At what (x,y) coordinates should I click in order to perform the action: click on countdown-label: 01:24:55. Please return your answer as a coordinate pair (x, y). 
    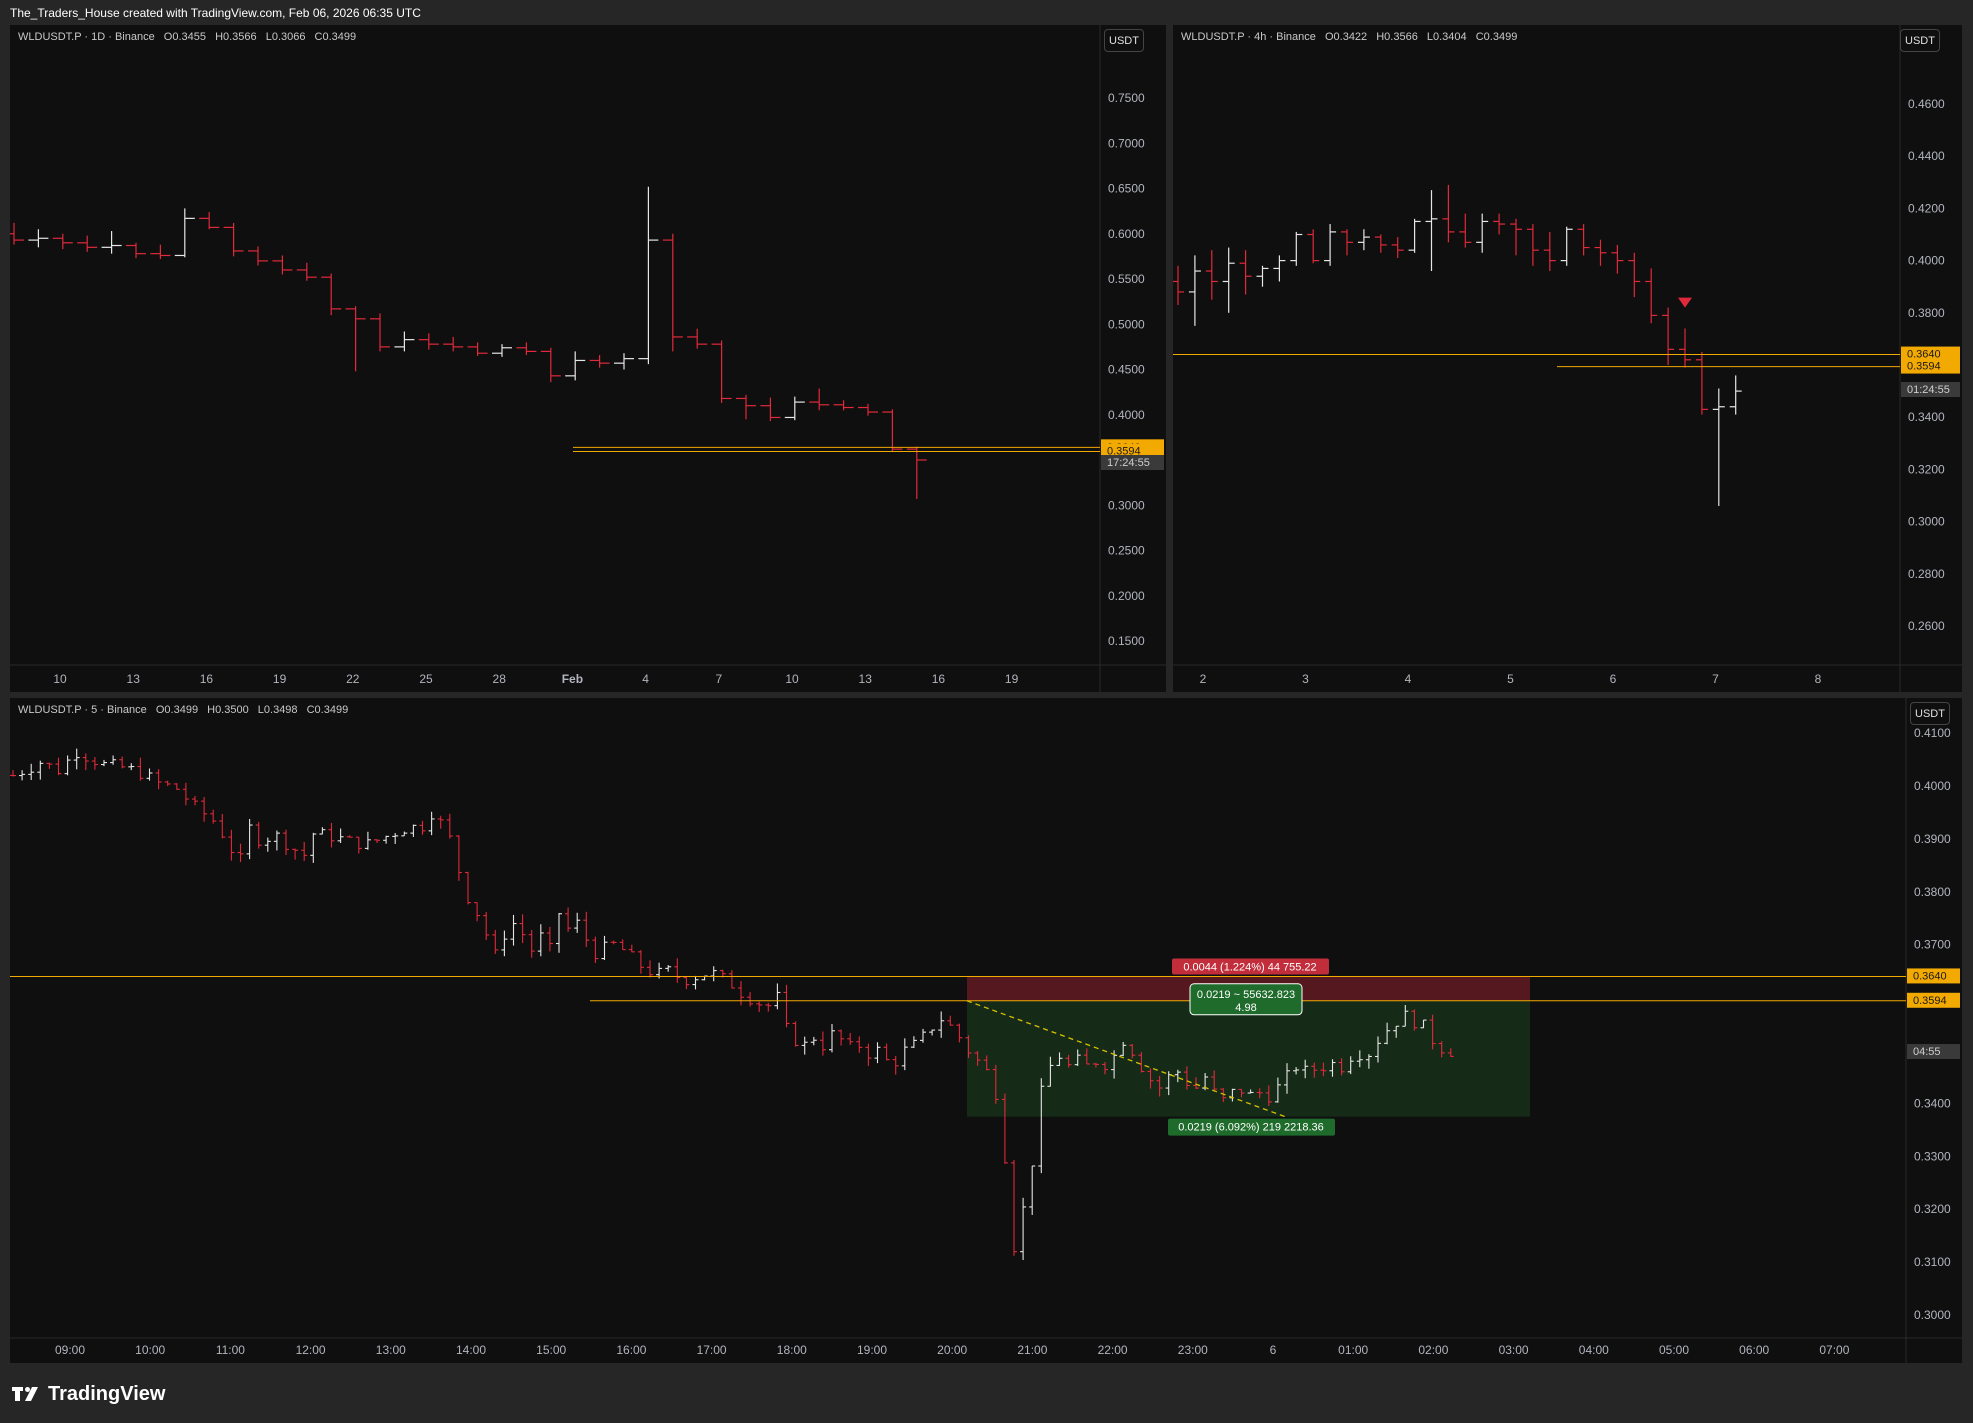
    Looking at the image, I should click on (1928, 390).